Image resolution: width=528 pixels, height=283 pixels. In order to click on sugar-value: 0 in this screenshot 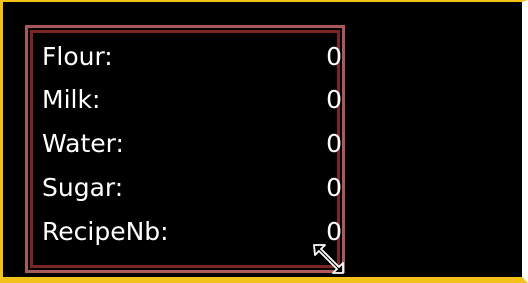, I will do `click(334, 187)`.